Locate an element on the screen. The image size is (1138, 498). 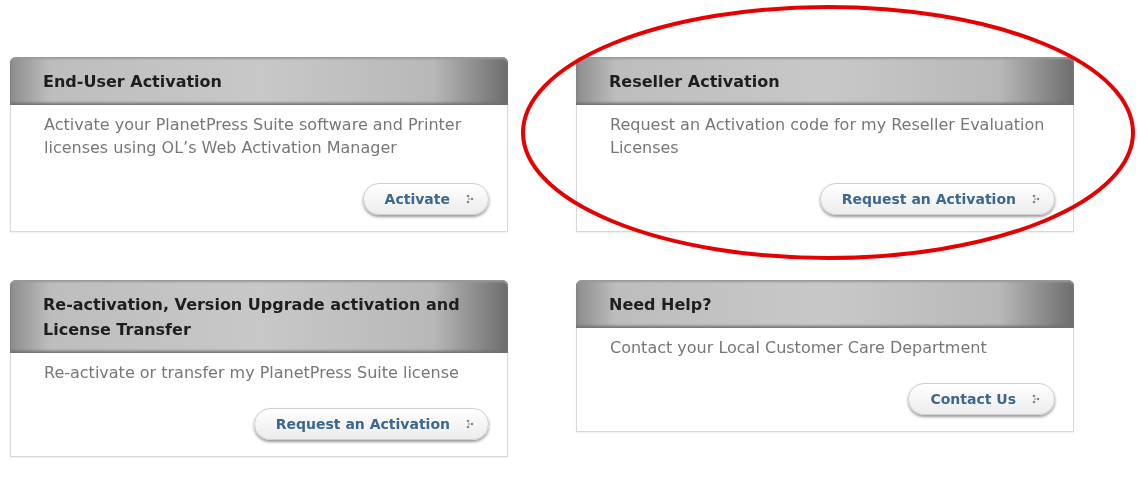
card-description: Request an Activation code for my Reseller Evaluation Licenses is located at coordinates (828, 136).